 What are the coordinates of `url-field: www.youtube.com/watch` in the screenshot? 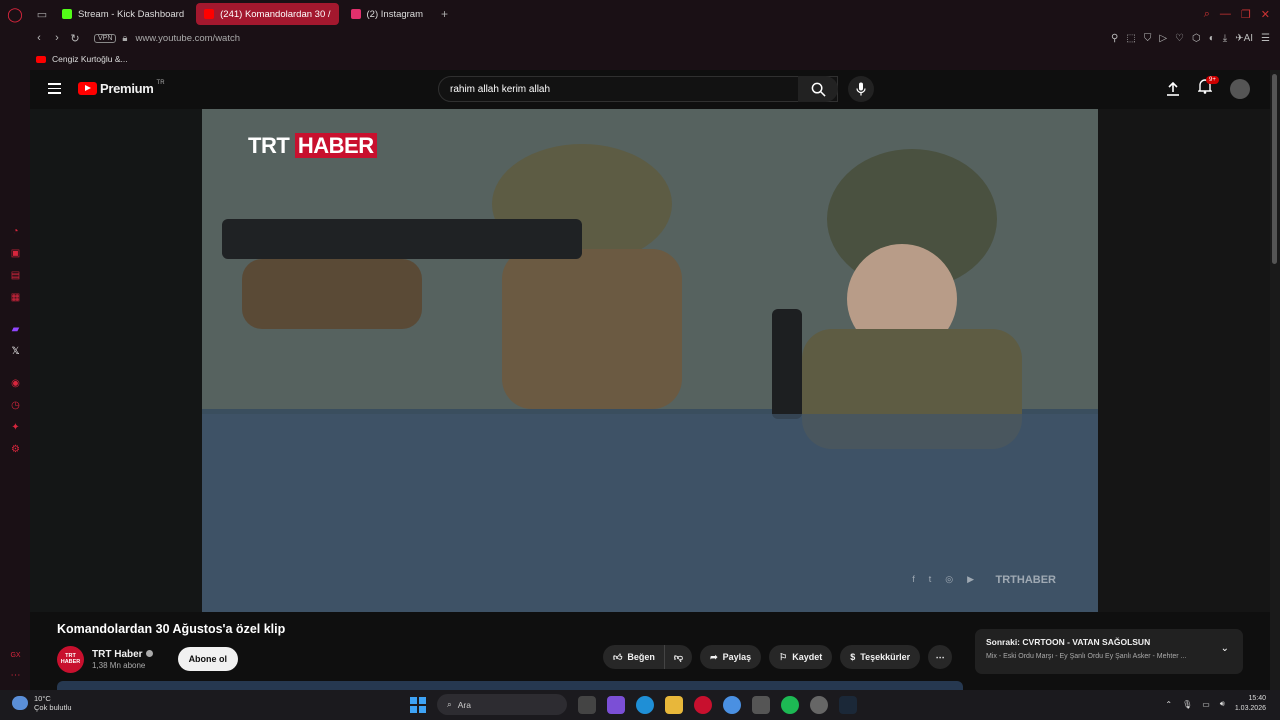 It's located at (187, 38).